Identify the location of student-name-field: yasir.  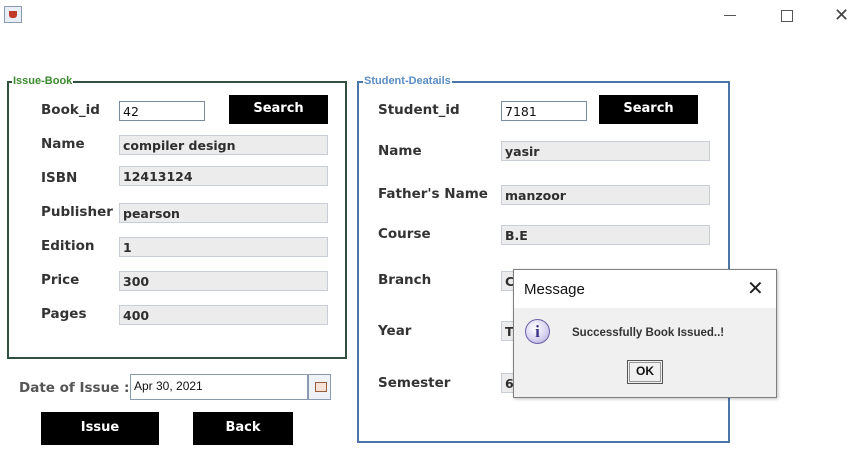
(605, 151).